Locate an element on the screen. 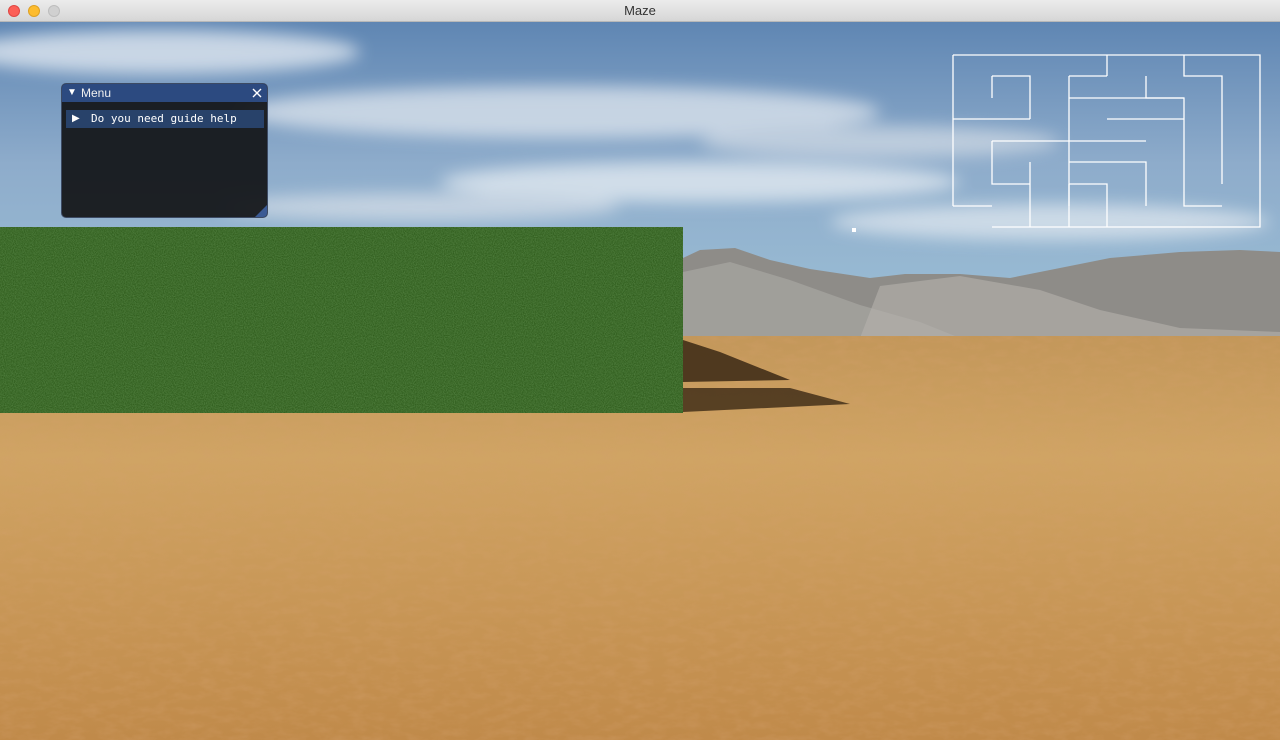 This screenshot has height=740, width=1280. menu-title: Menu is located at coordinates (96, 93).